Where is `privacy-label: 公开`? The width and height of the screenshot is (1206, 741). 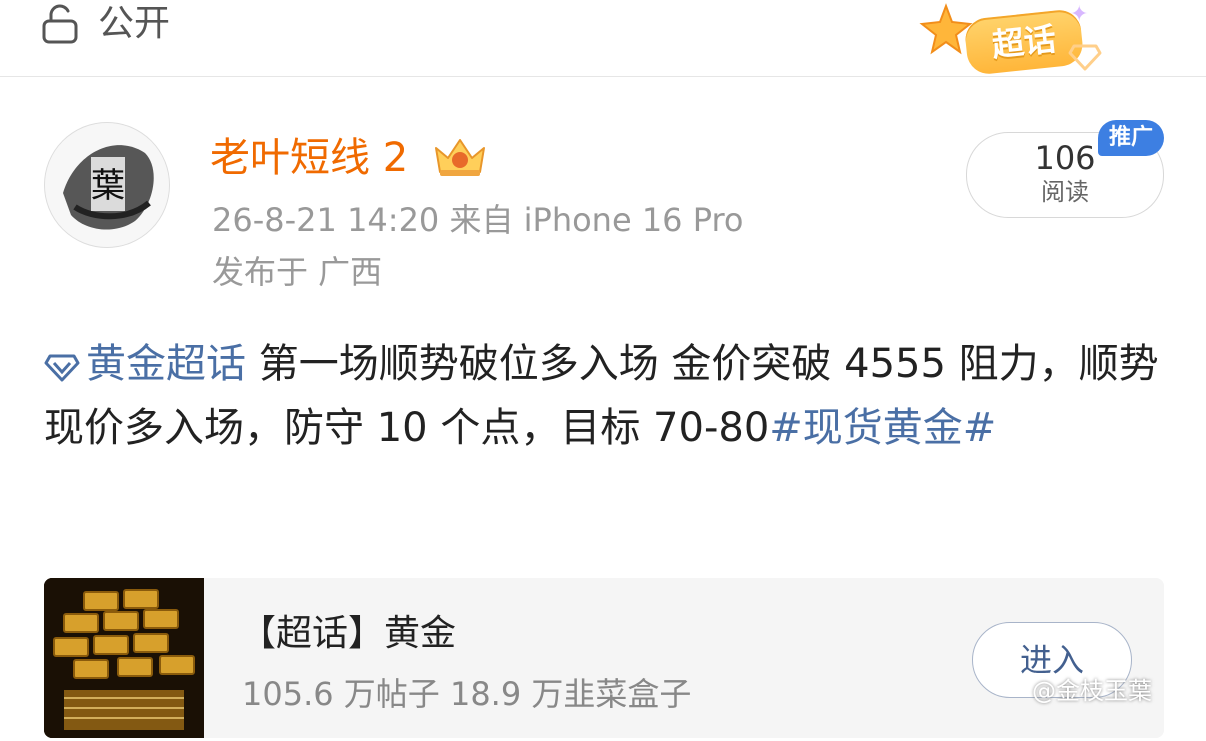
privacy-label: 公开 is located at coordinates (134, 24).